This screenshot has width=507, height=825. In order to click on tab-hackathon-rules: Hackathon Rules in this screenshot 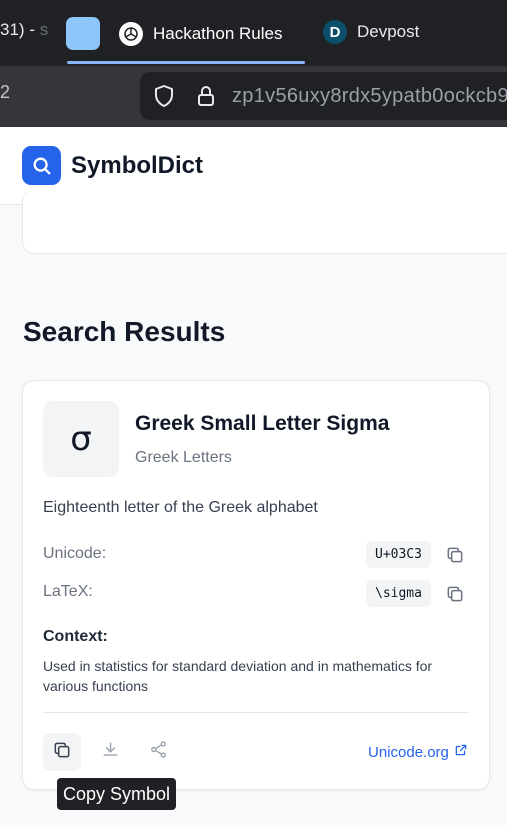, I will do `click(208, 34)`.